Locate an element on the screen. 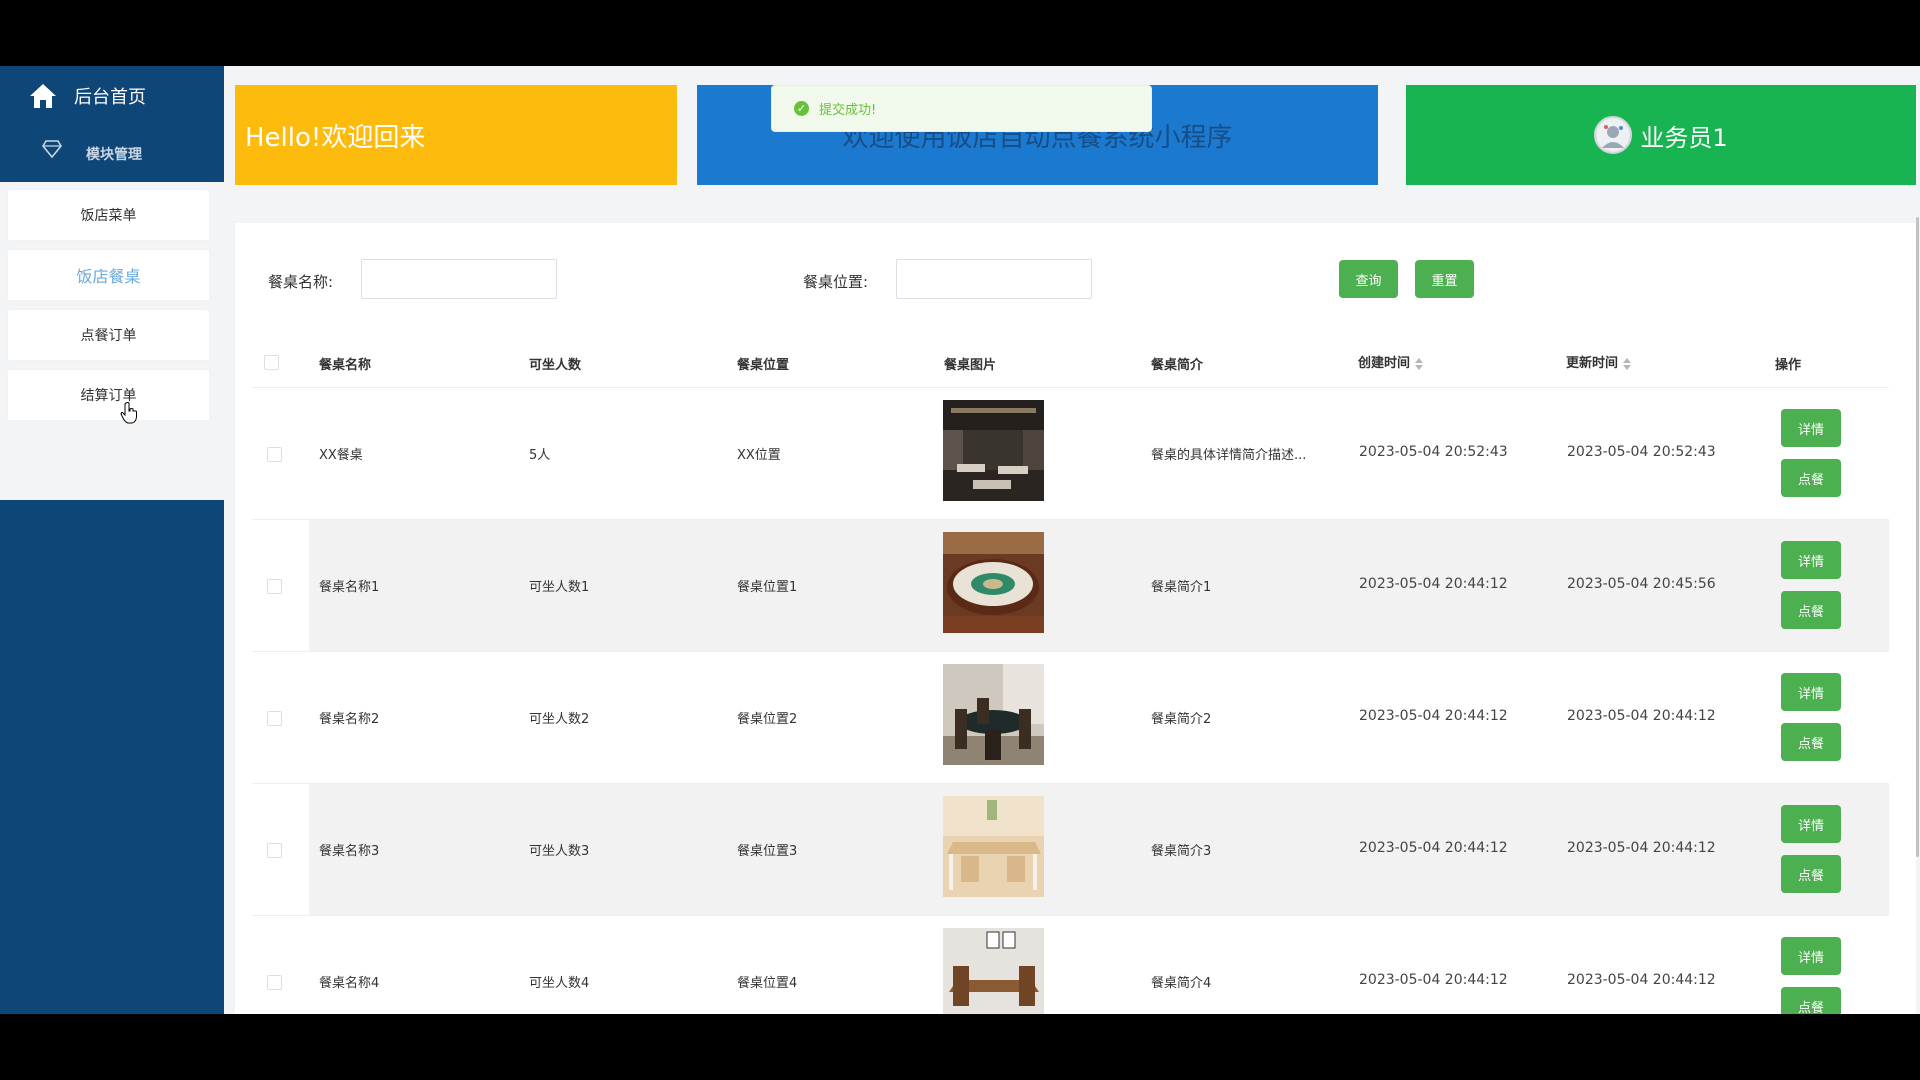  sidebar-item-label: 饭店餐桌 is located at coordinates (108, 276).